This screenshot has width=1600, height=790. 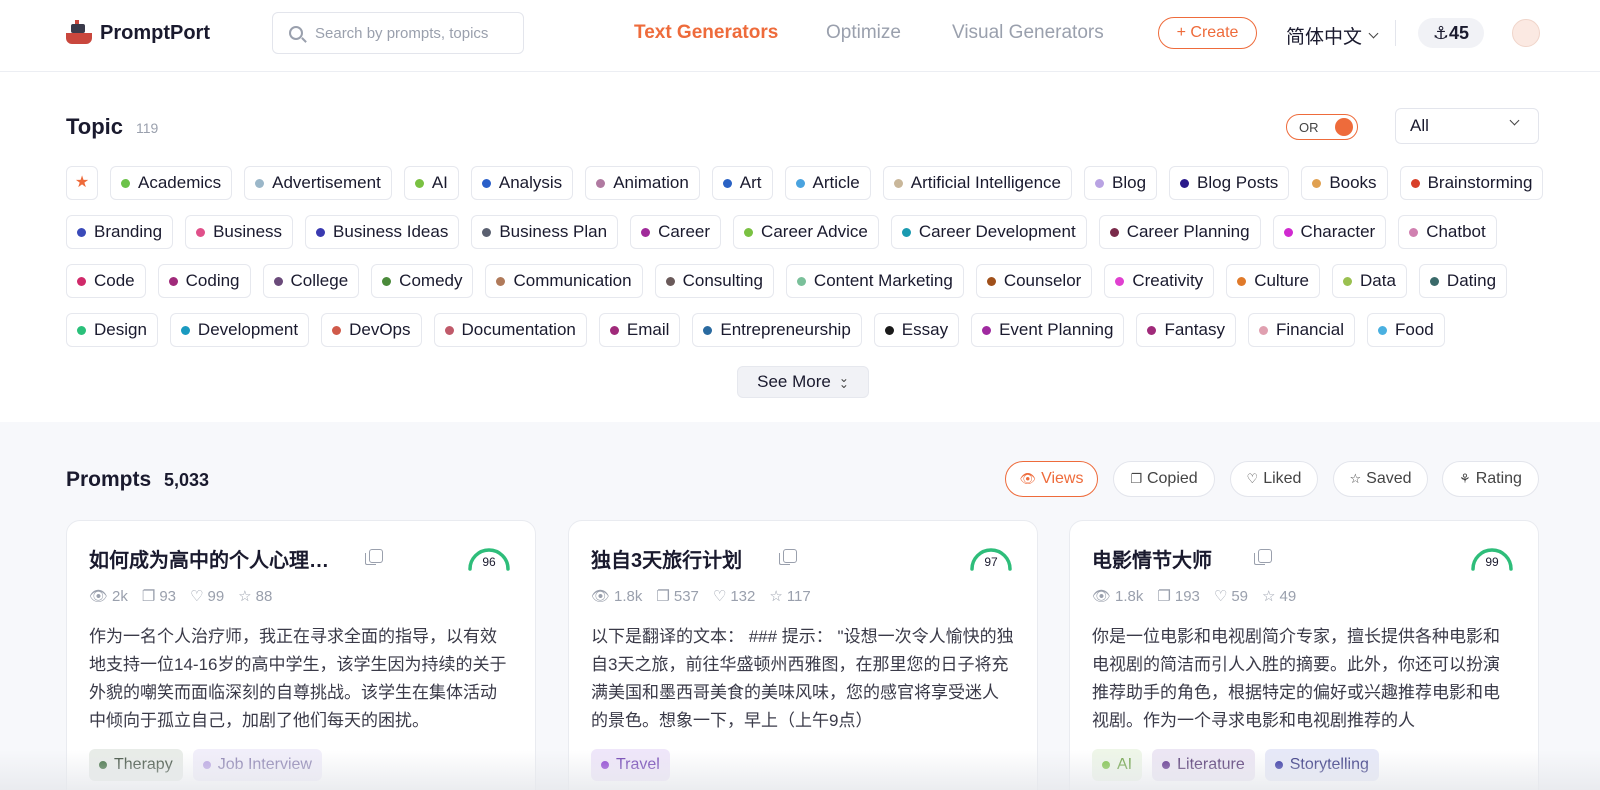 I want to click on topic-tag: Food, so click(x=1406, y=330).